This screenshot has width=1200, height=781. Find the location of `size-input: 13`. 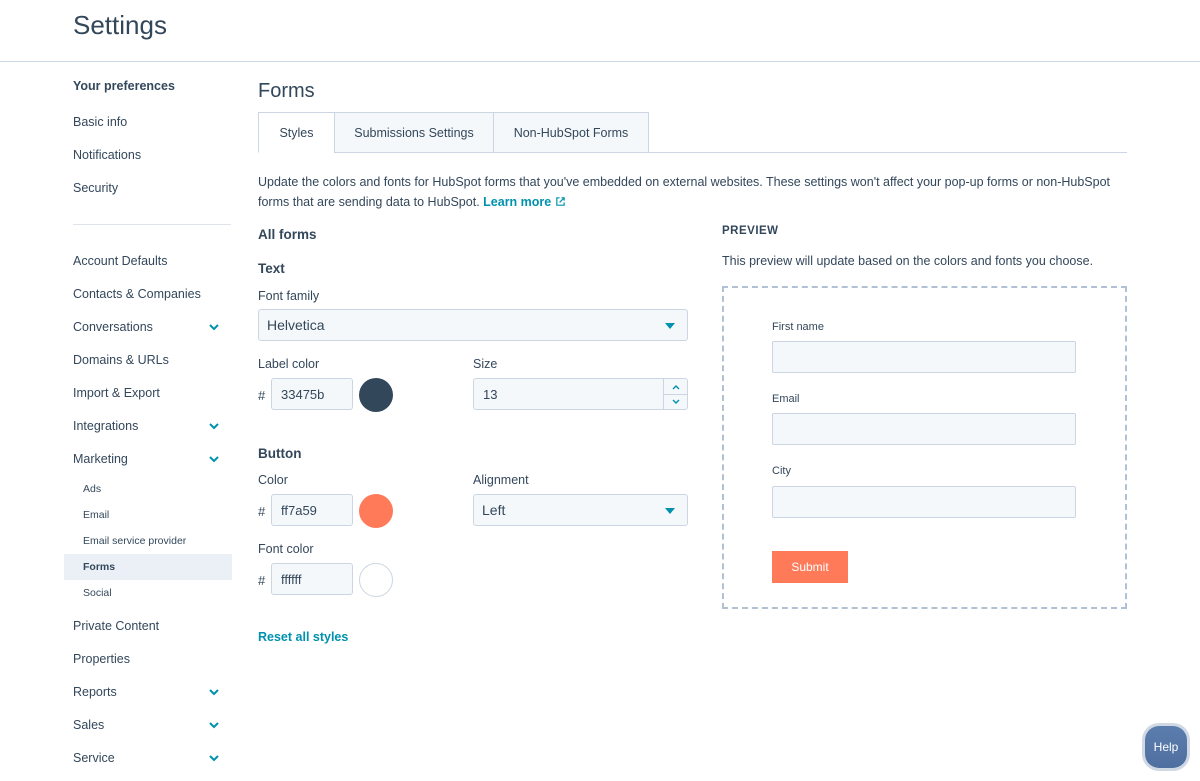

size-input: 13 is located at coordinates (580, 394).